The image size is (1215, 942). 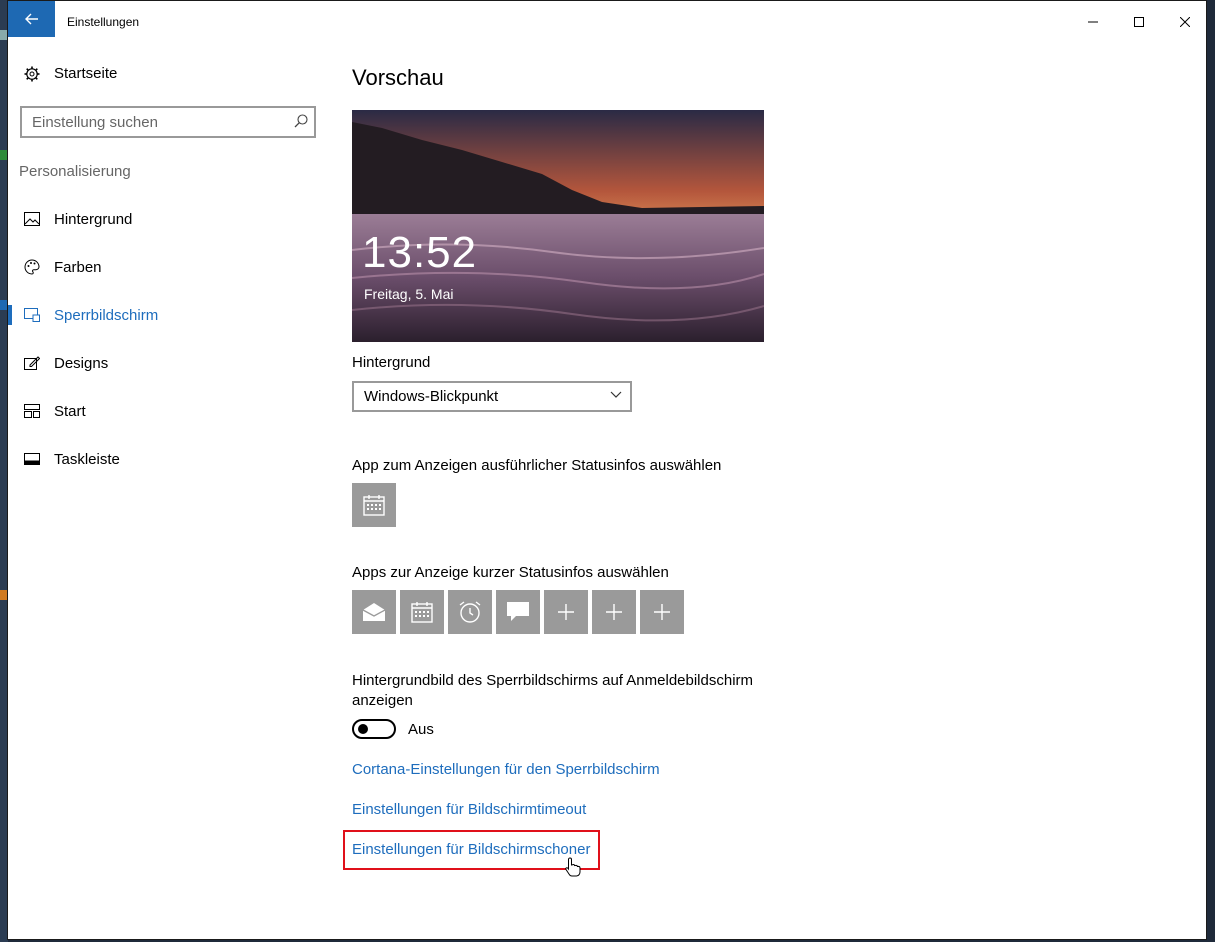 I want to click on alarm-icon, so click(x=470, y=612).